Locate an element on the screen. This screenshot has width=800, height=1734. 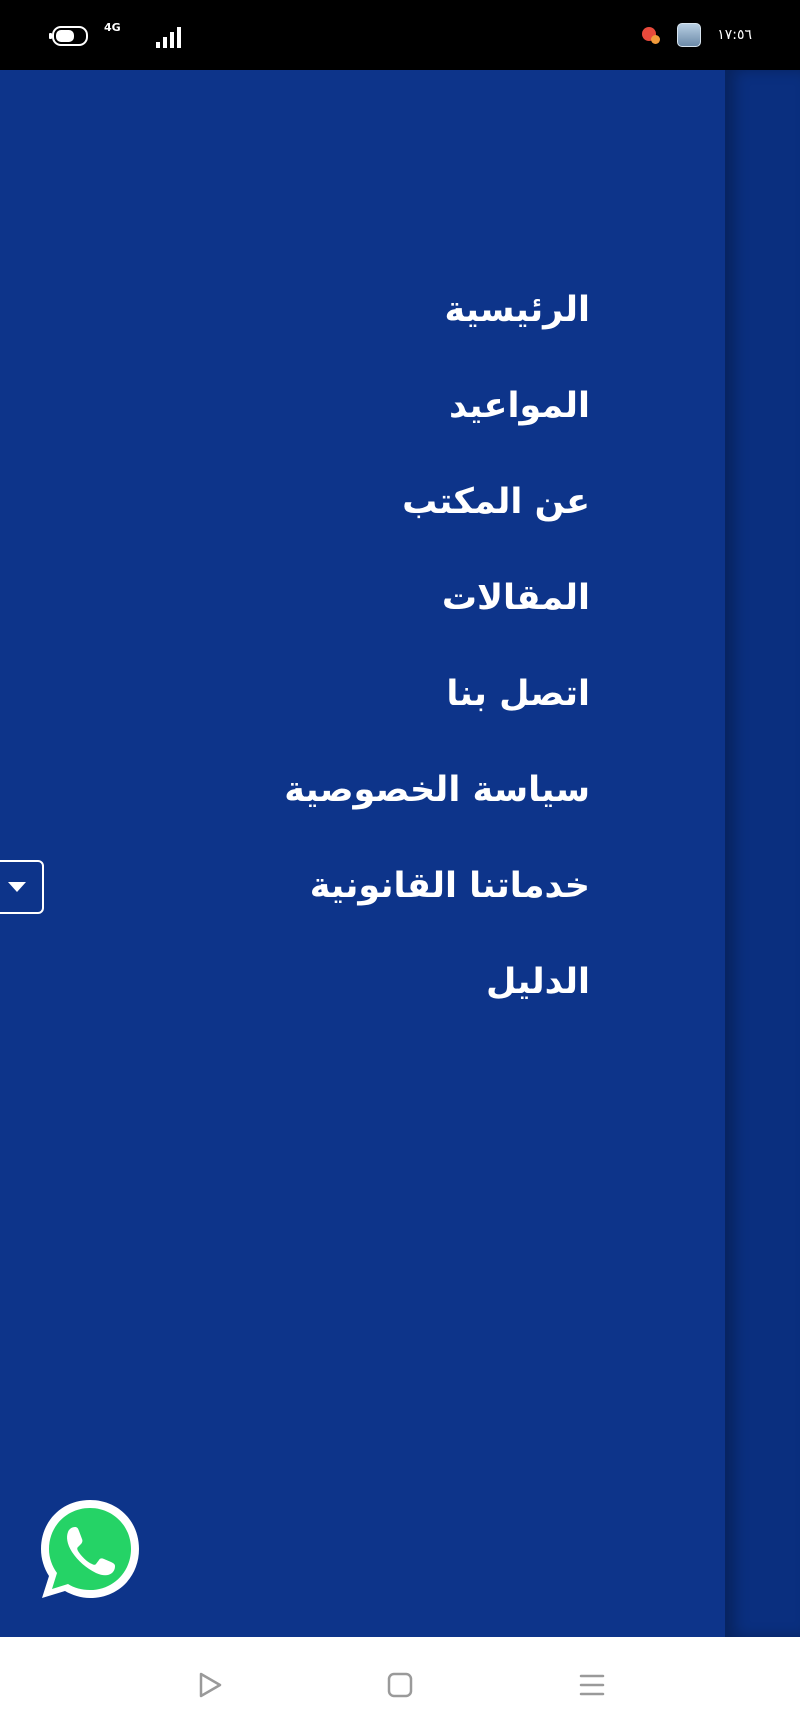
status-right-group: ١٧:٥٦ is located at coordinates (695, 35).